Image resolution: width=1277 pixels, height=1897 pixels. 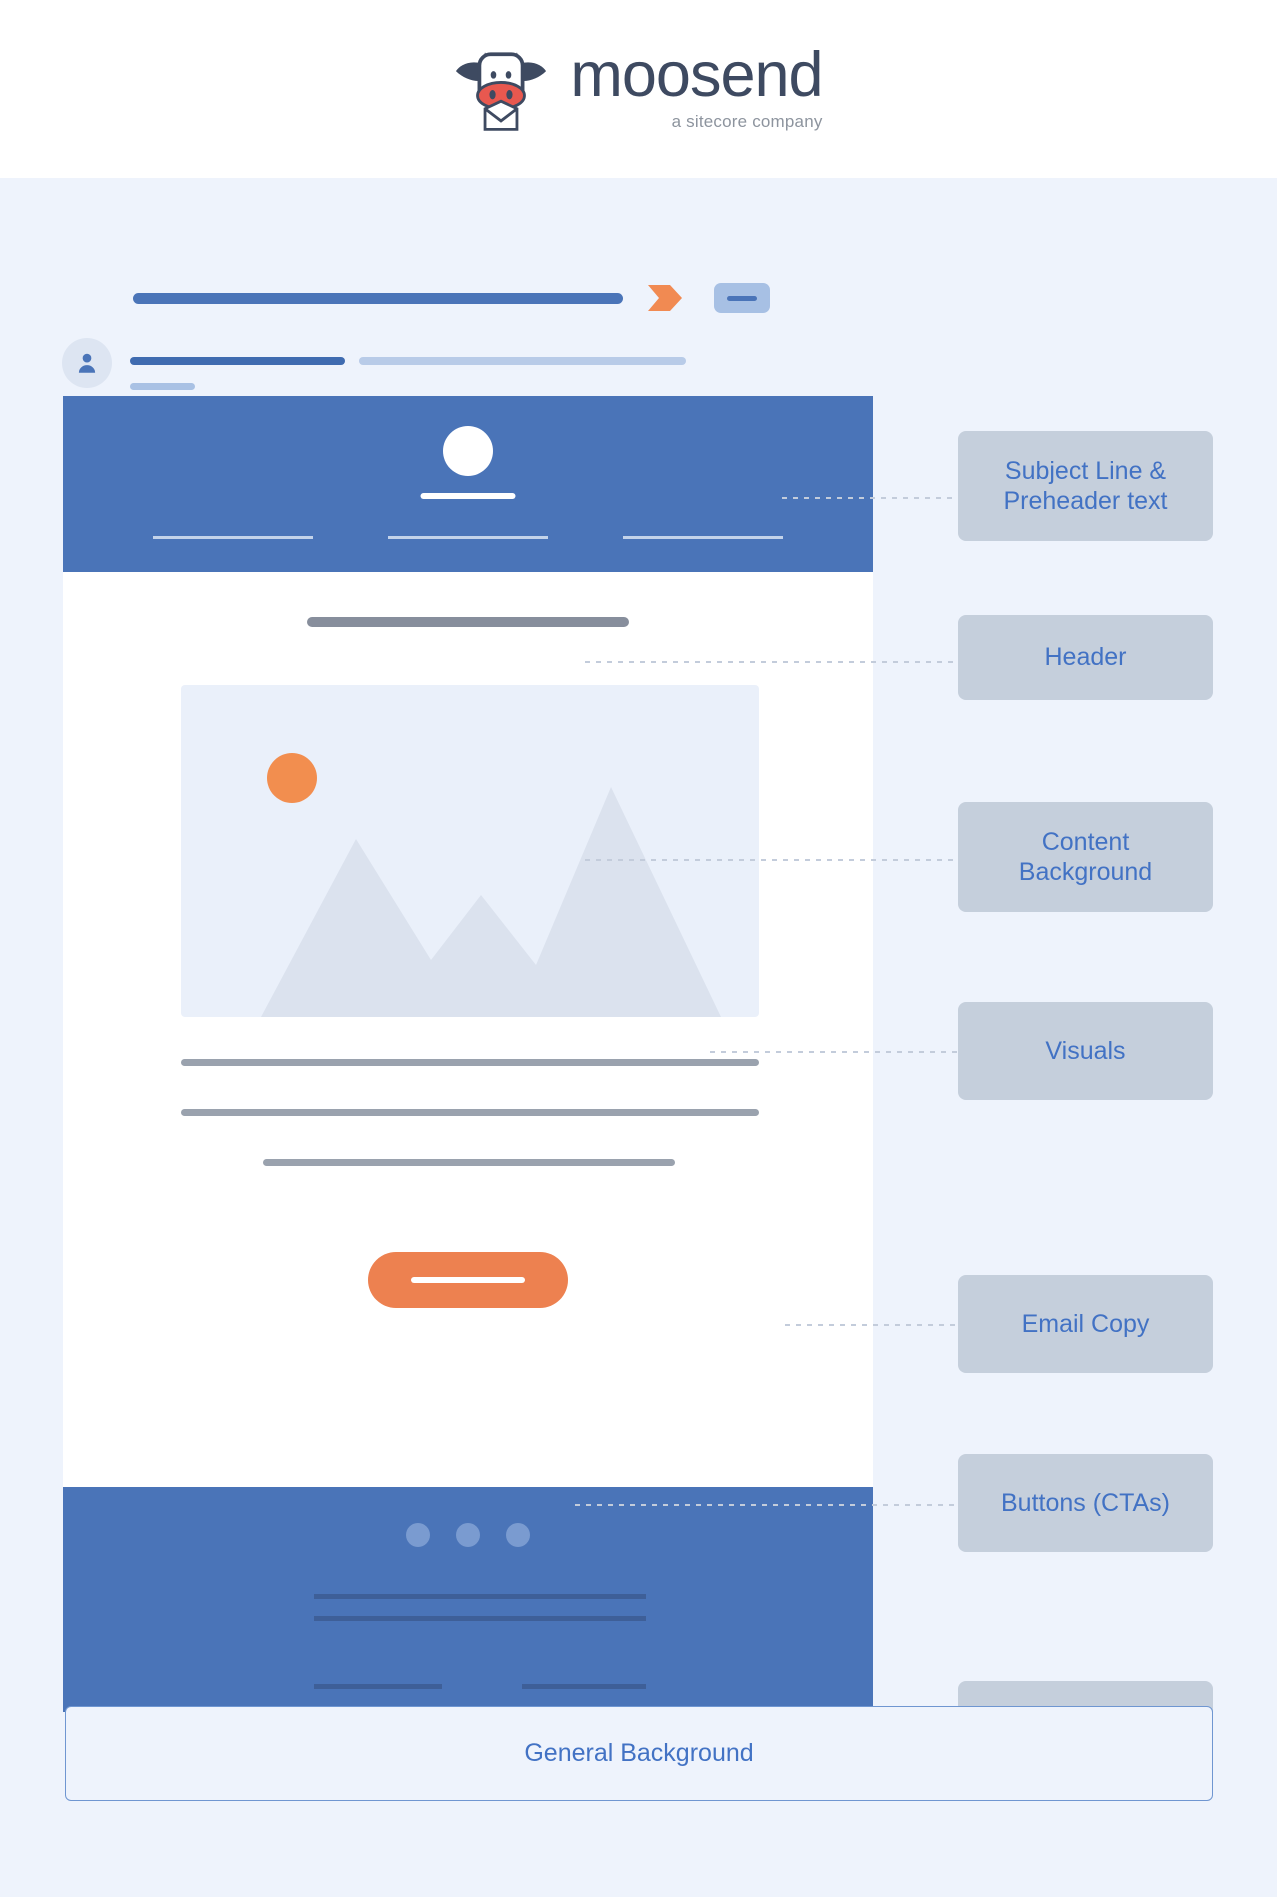 What do you see at coordinates (747, 121) in the screenshot?
I see `brand-tagline: a sitecore company` at bounding box center [747, 121].